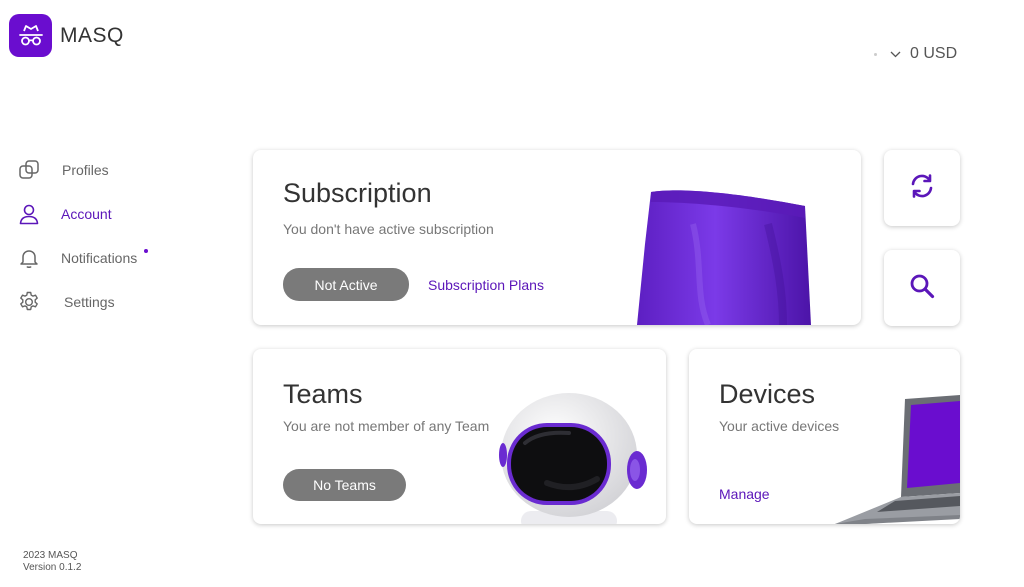 This screenshot has height=587, width=1024. Describe the element at coordinates (50, 555) in the screenshot. I see `copyright-text: 2023 MASQ` at that location.